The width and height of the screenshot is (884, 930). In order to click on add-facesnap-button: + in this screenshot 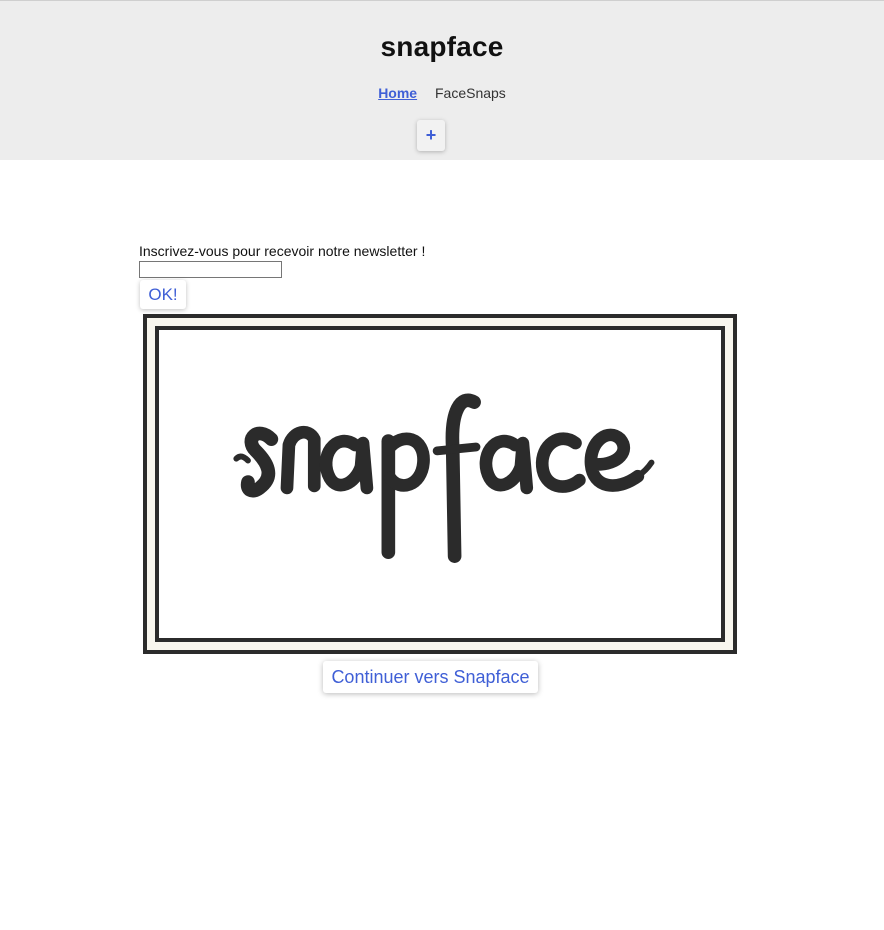, I will do `click(431, 135)`.